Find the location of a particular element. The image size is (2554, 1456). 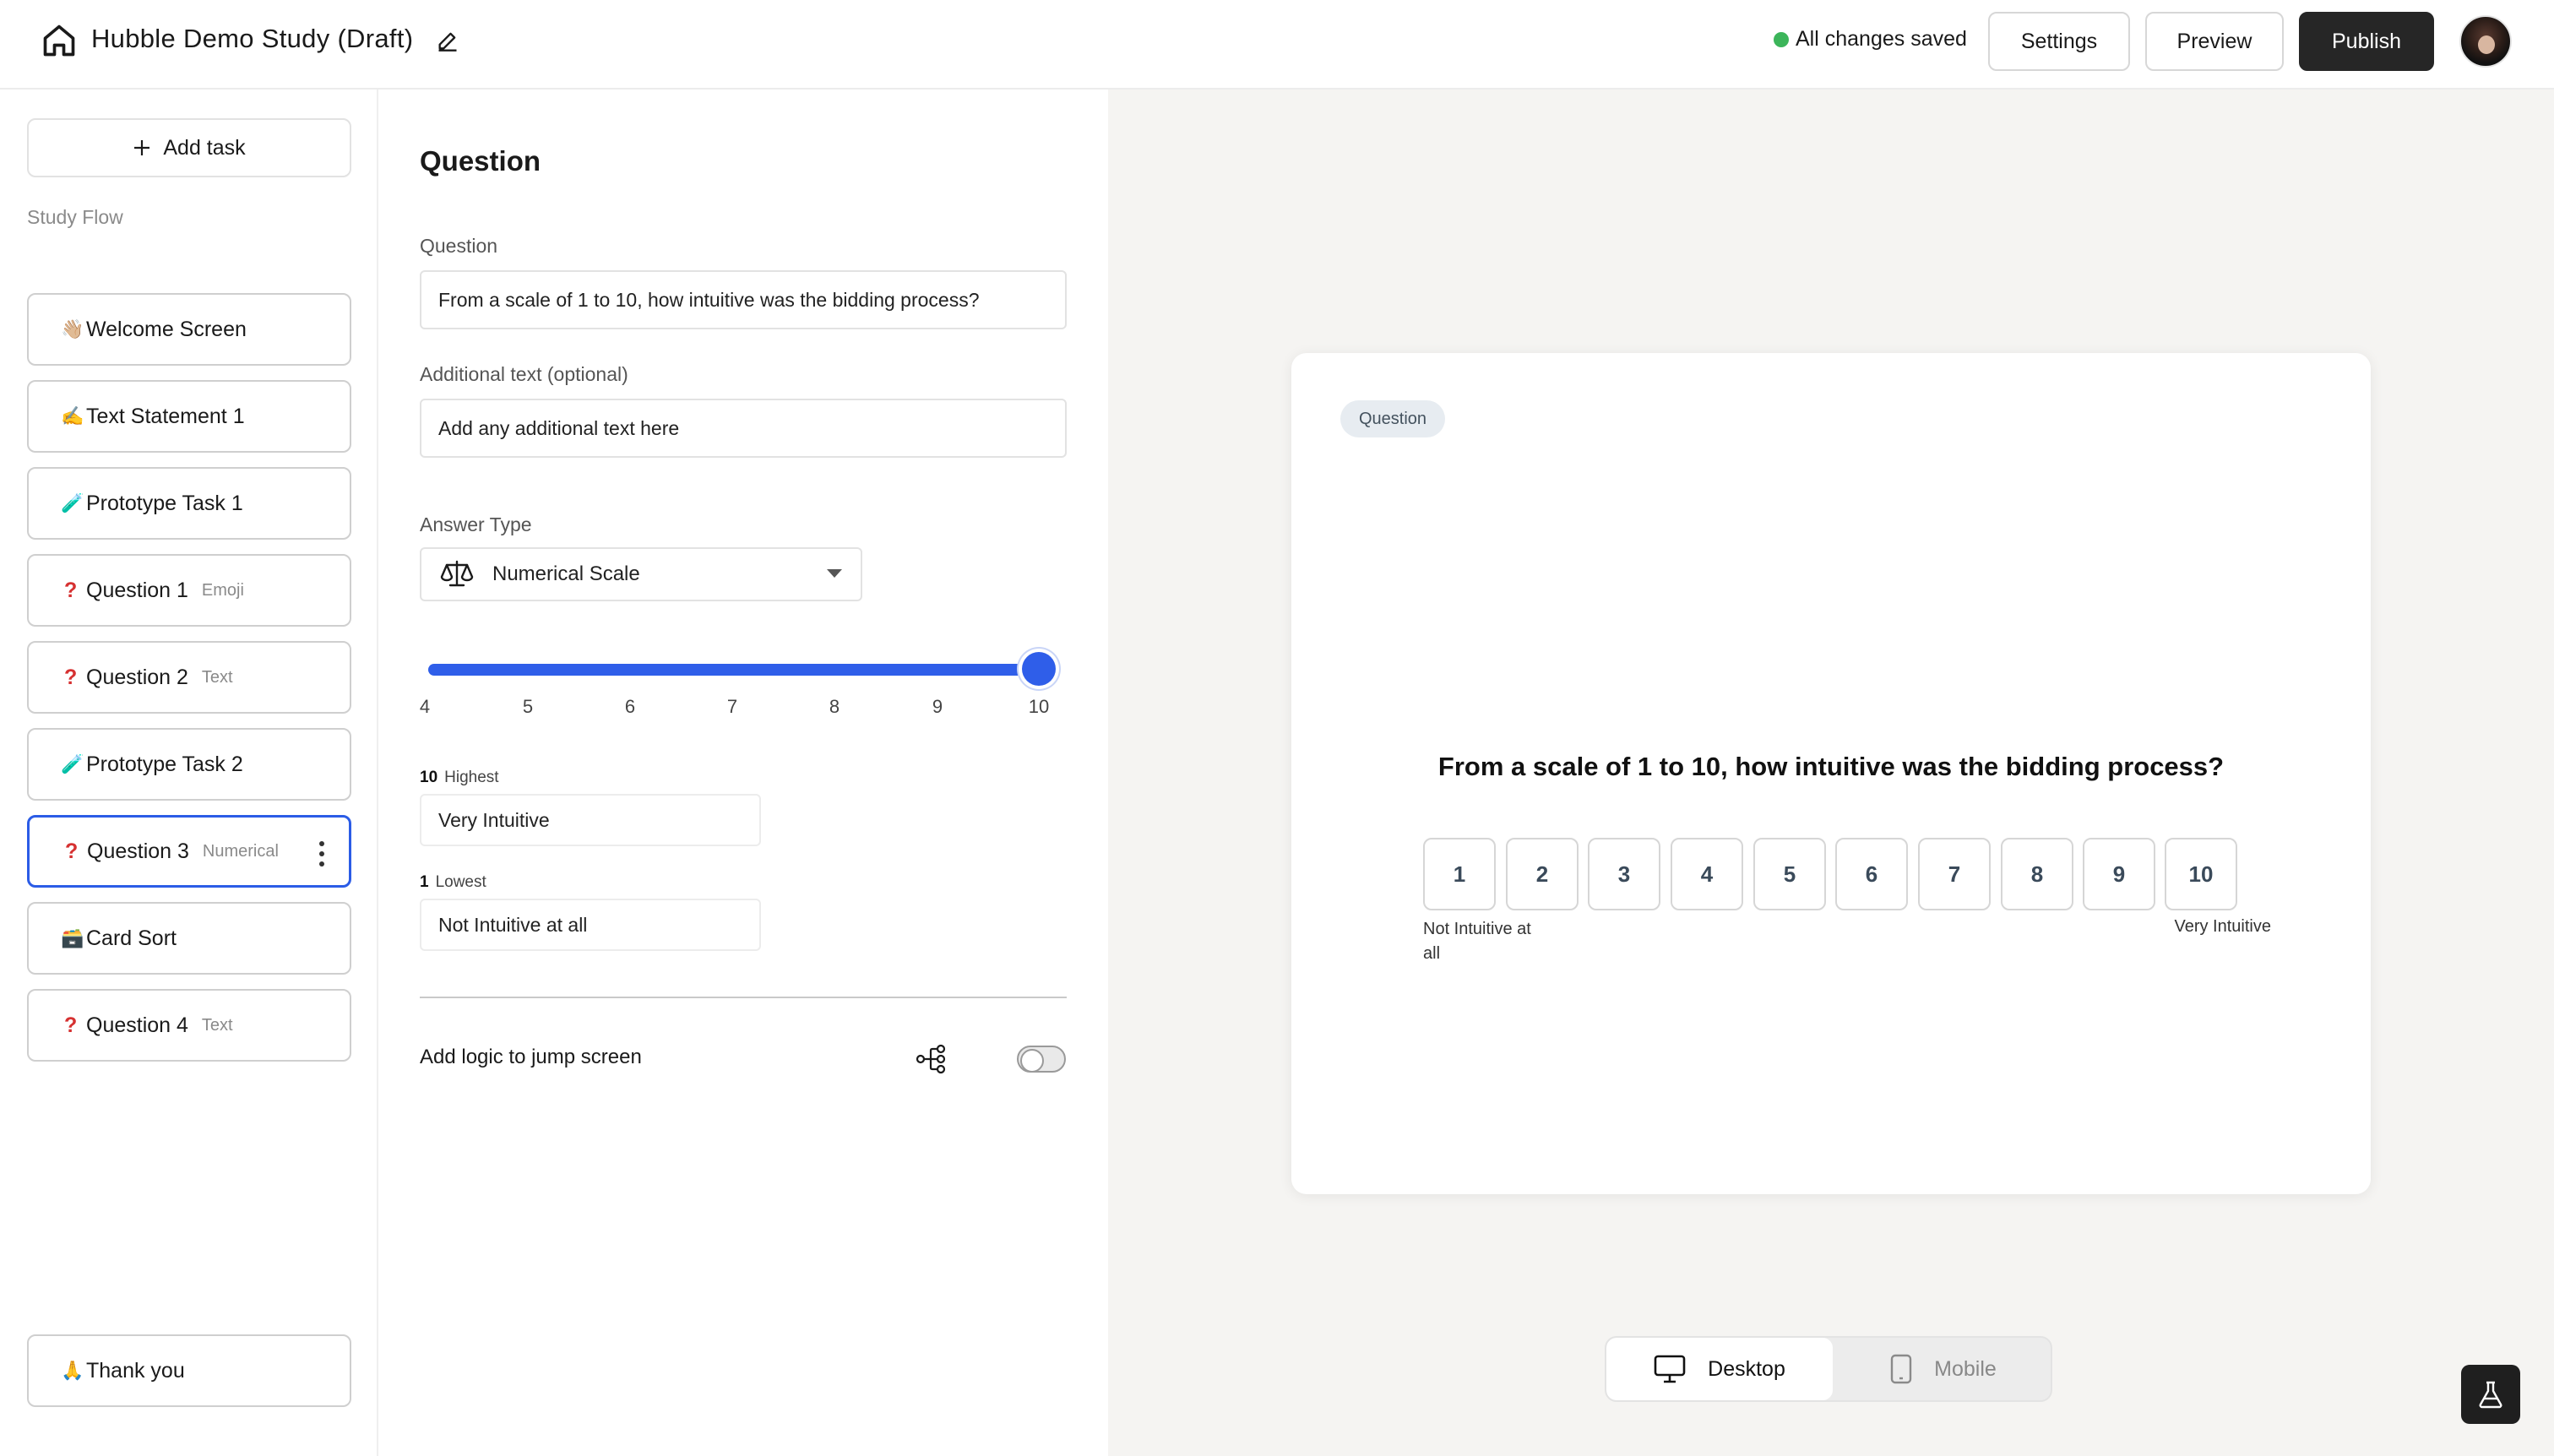

flow-item-welcome-screen: 👋🏼 Welcome Screen is located at coordinates (189, 329).